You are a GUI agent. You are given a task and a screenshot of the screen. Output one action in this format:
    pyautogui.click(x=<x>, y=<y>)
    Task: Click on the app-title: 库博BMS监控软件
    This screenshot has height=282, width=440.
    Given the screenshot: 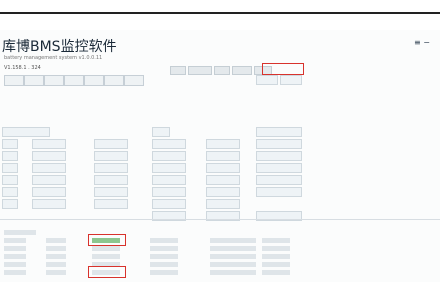 What is the action you would take?
    pyautogui.click(x=59, y=47)
    